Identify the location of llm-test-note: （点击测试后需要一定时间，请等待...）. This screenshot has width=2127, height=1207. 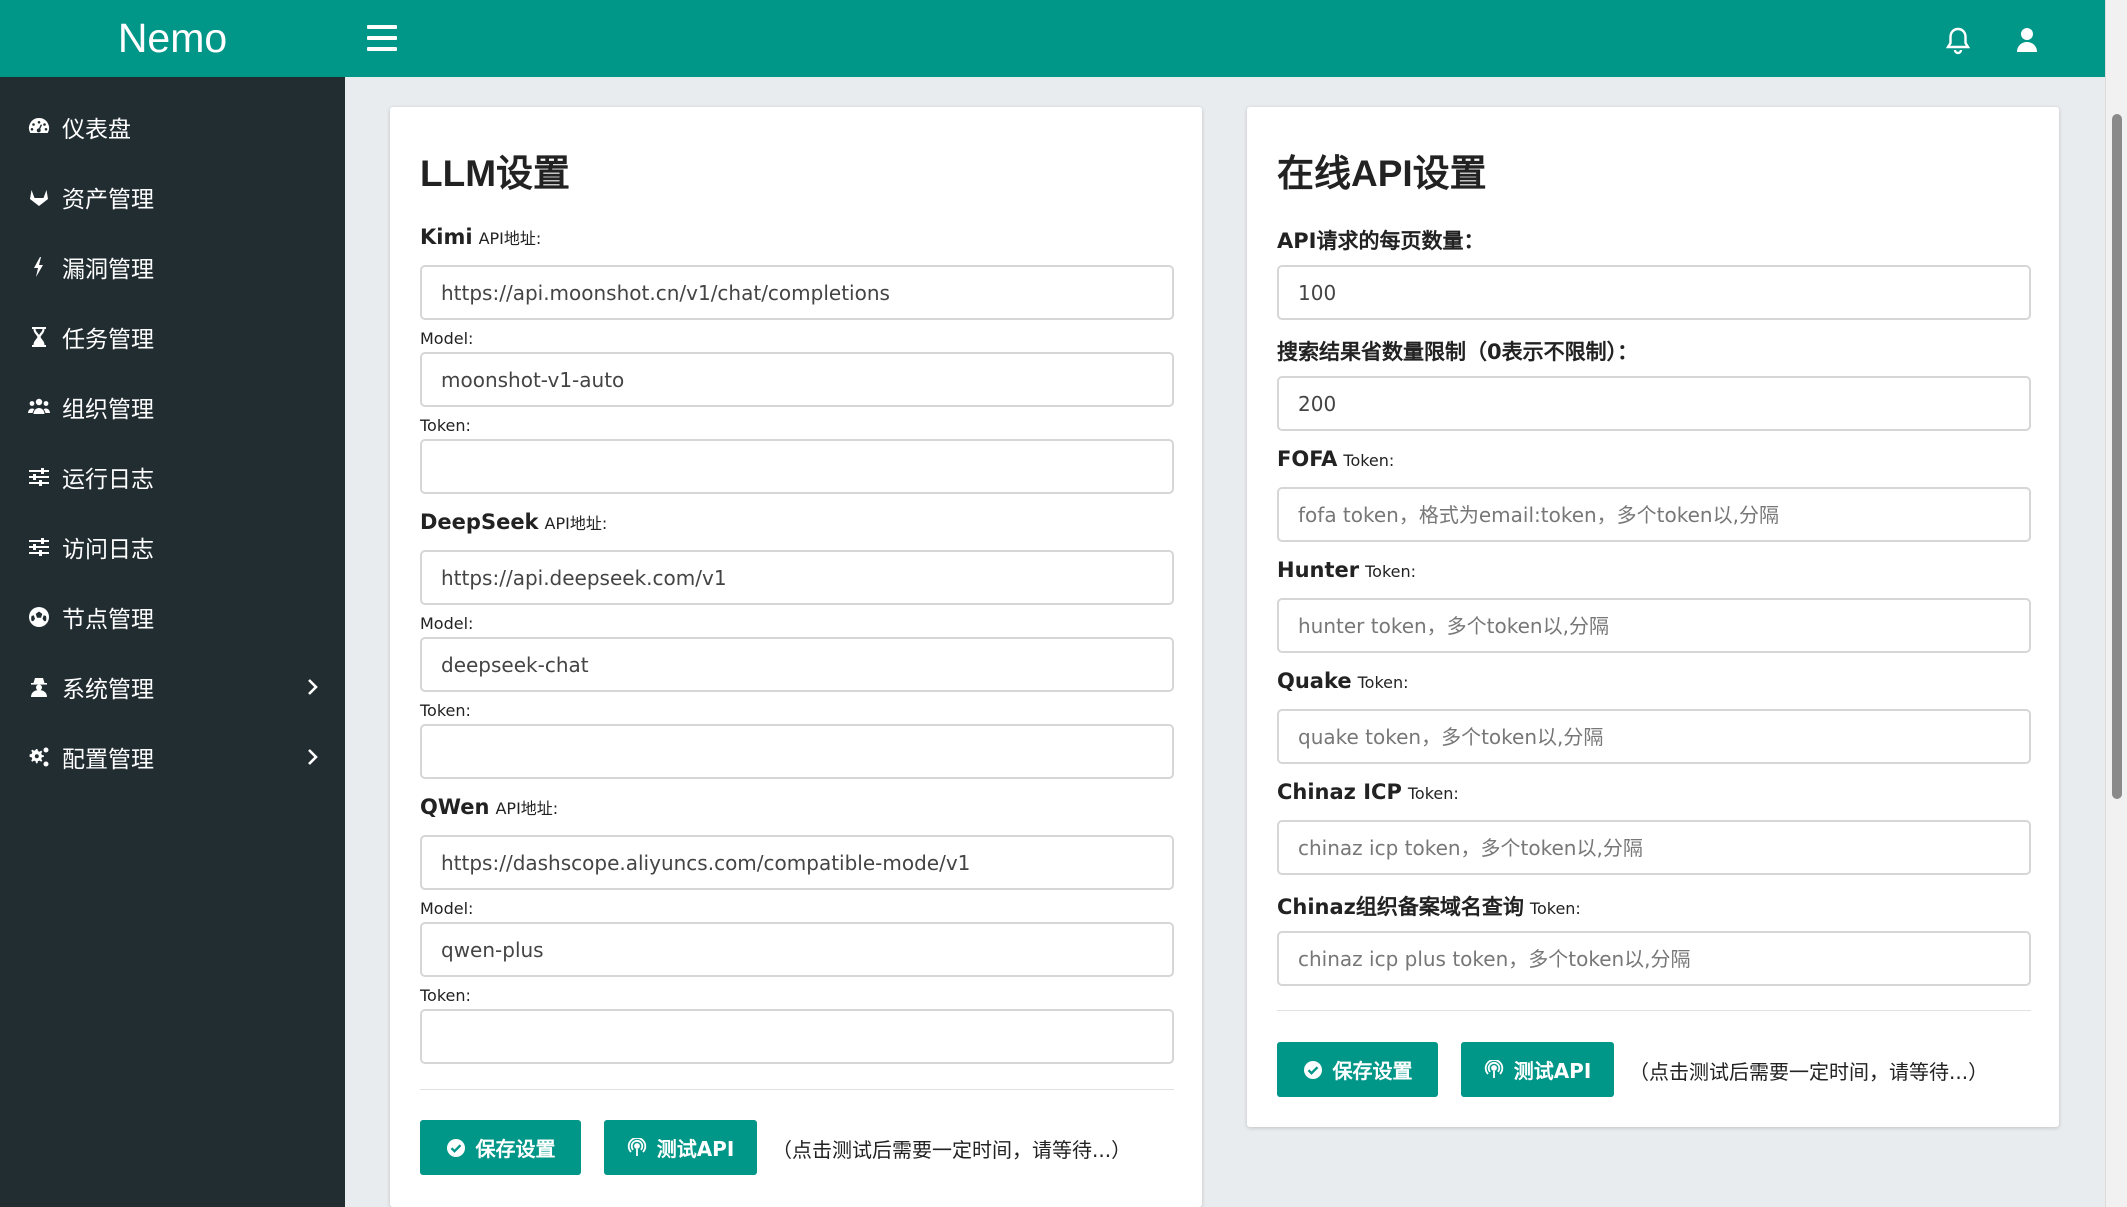
(952, 1150).